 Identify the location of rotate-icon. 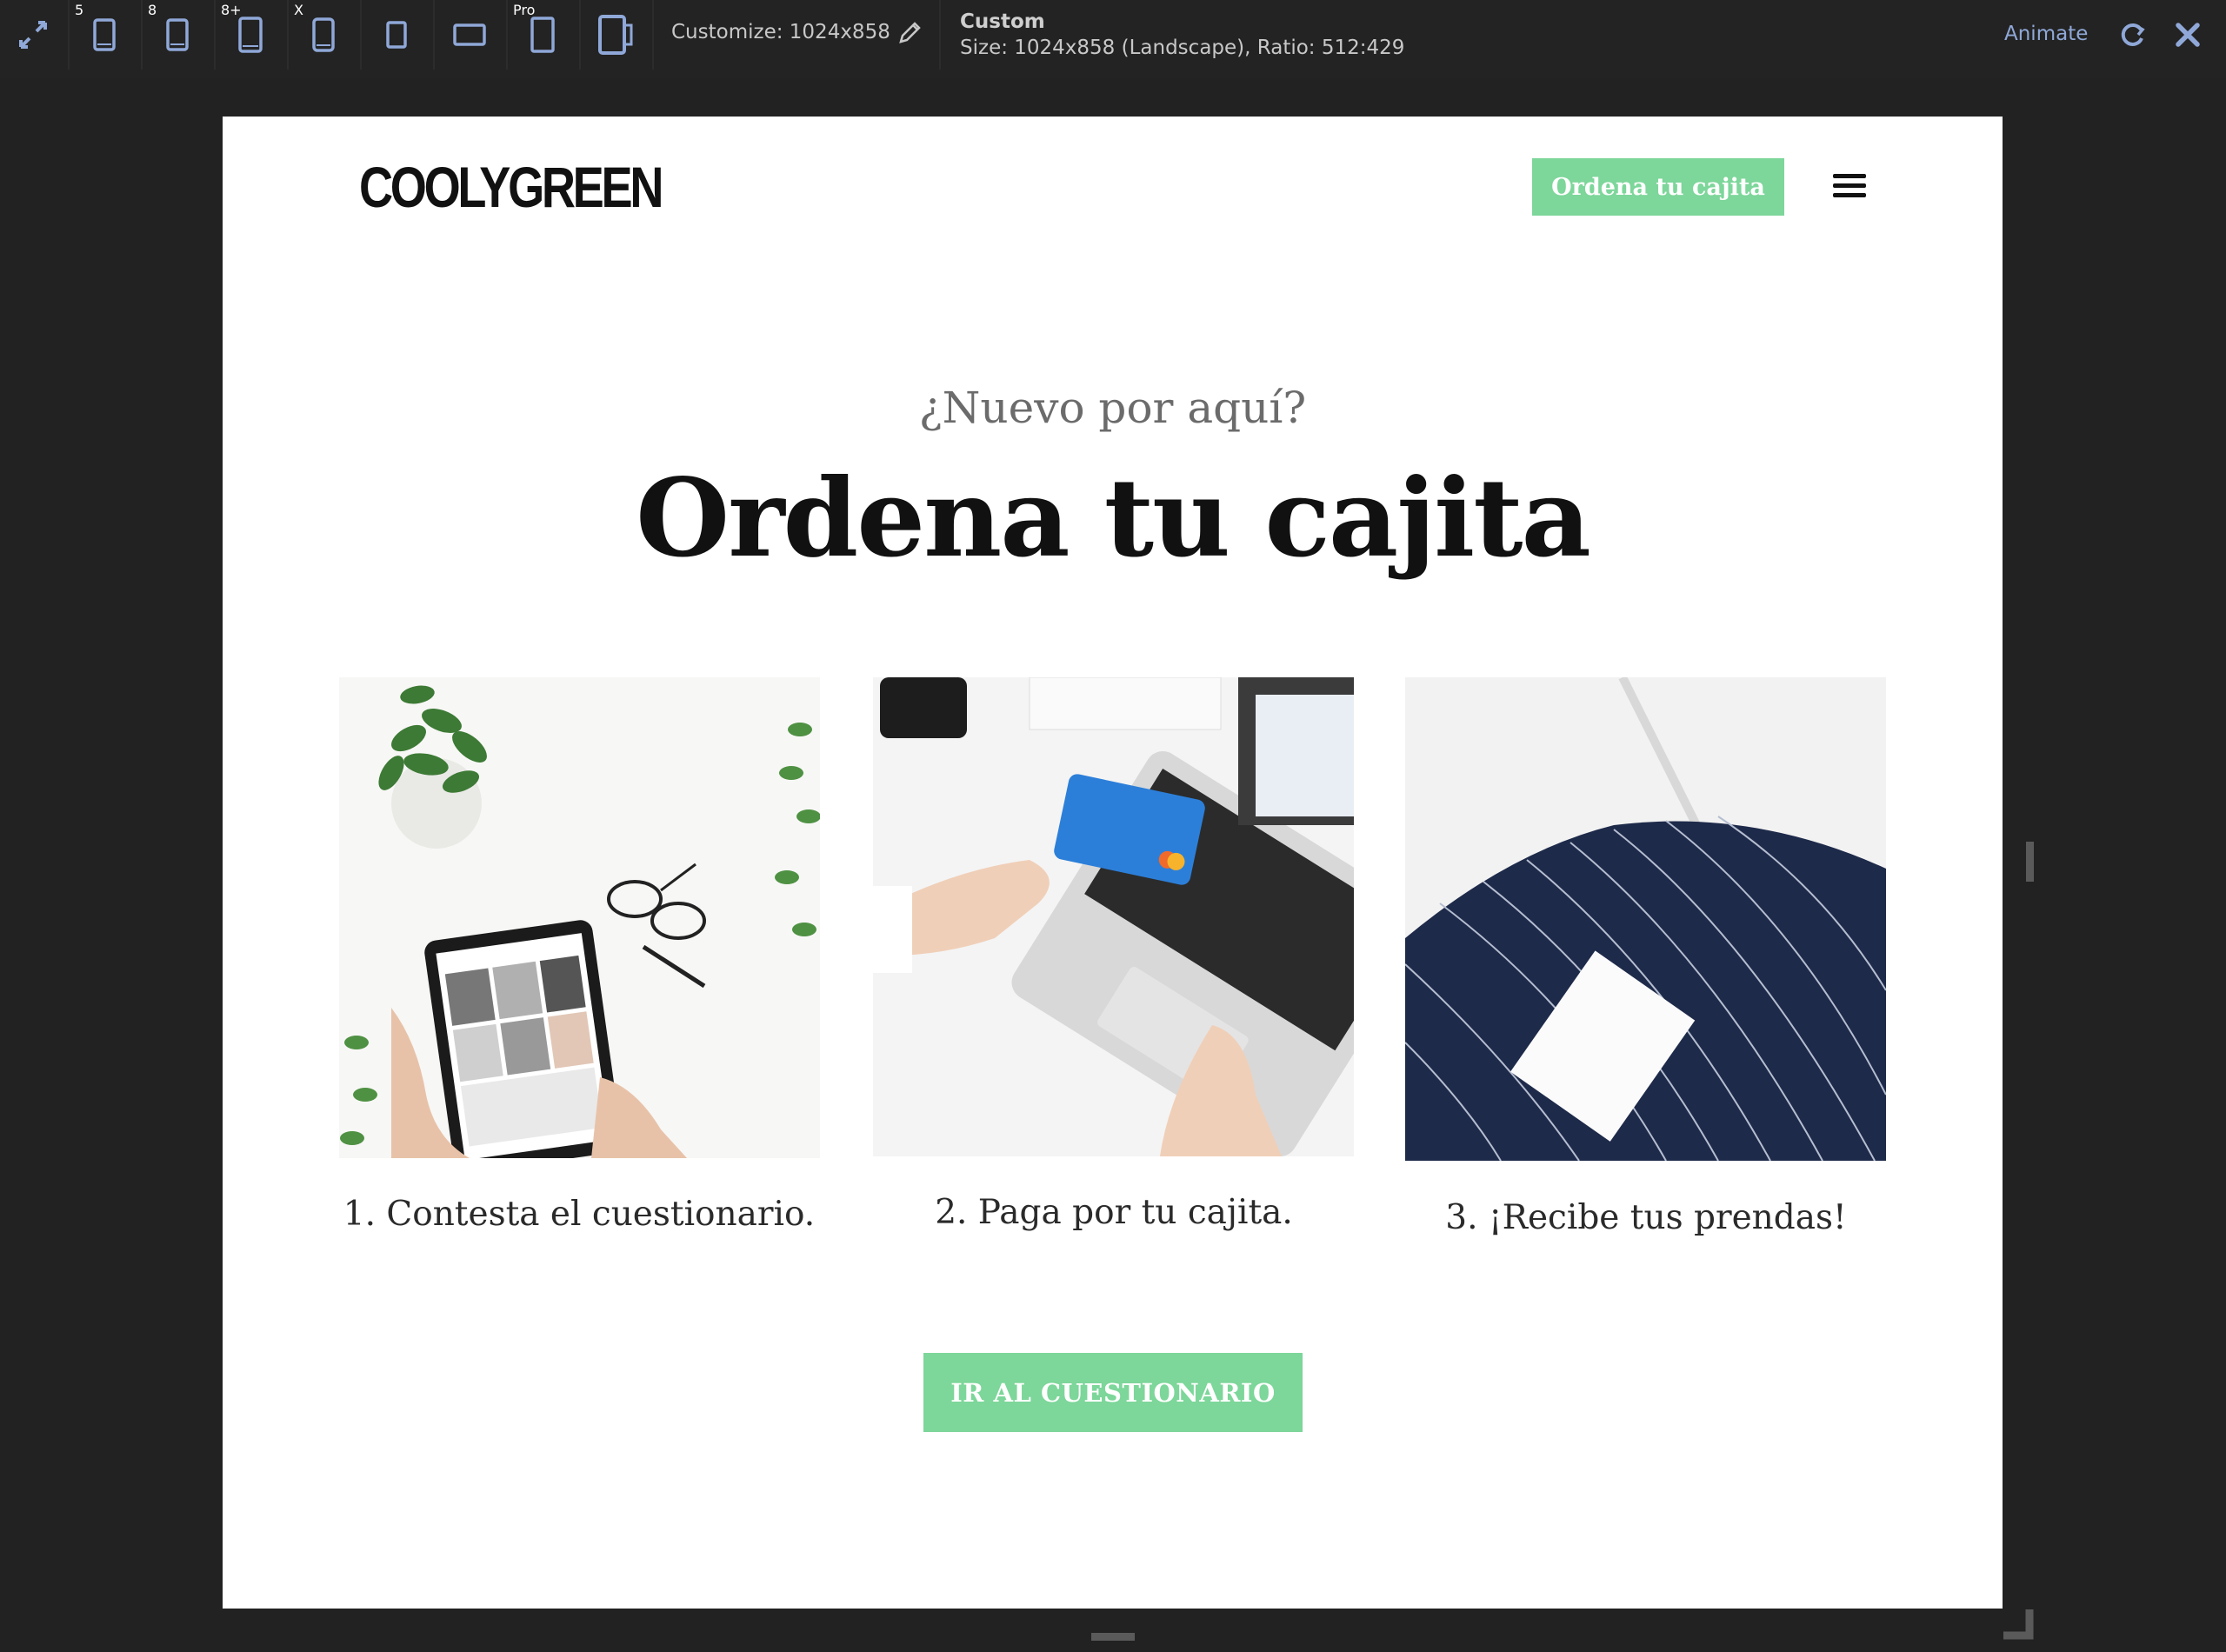
(2132, 35).